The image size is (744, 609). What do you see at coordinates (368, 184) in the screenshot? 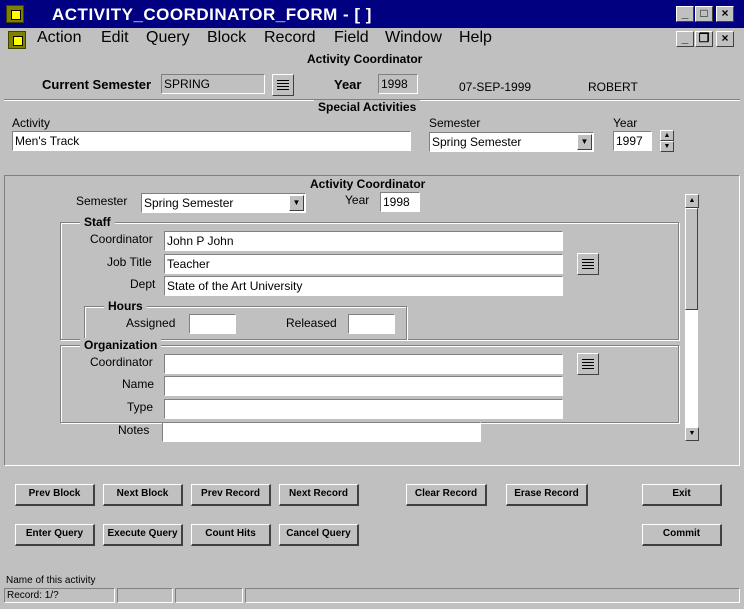
I see `coordinator-title: Activity Coordinator` at bounding box center [368, 184].